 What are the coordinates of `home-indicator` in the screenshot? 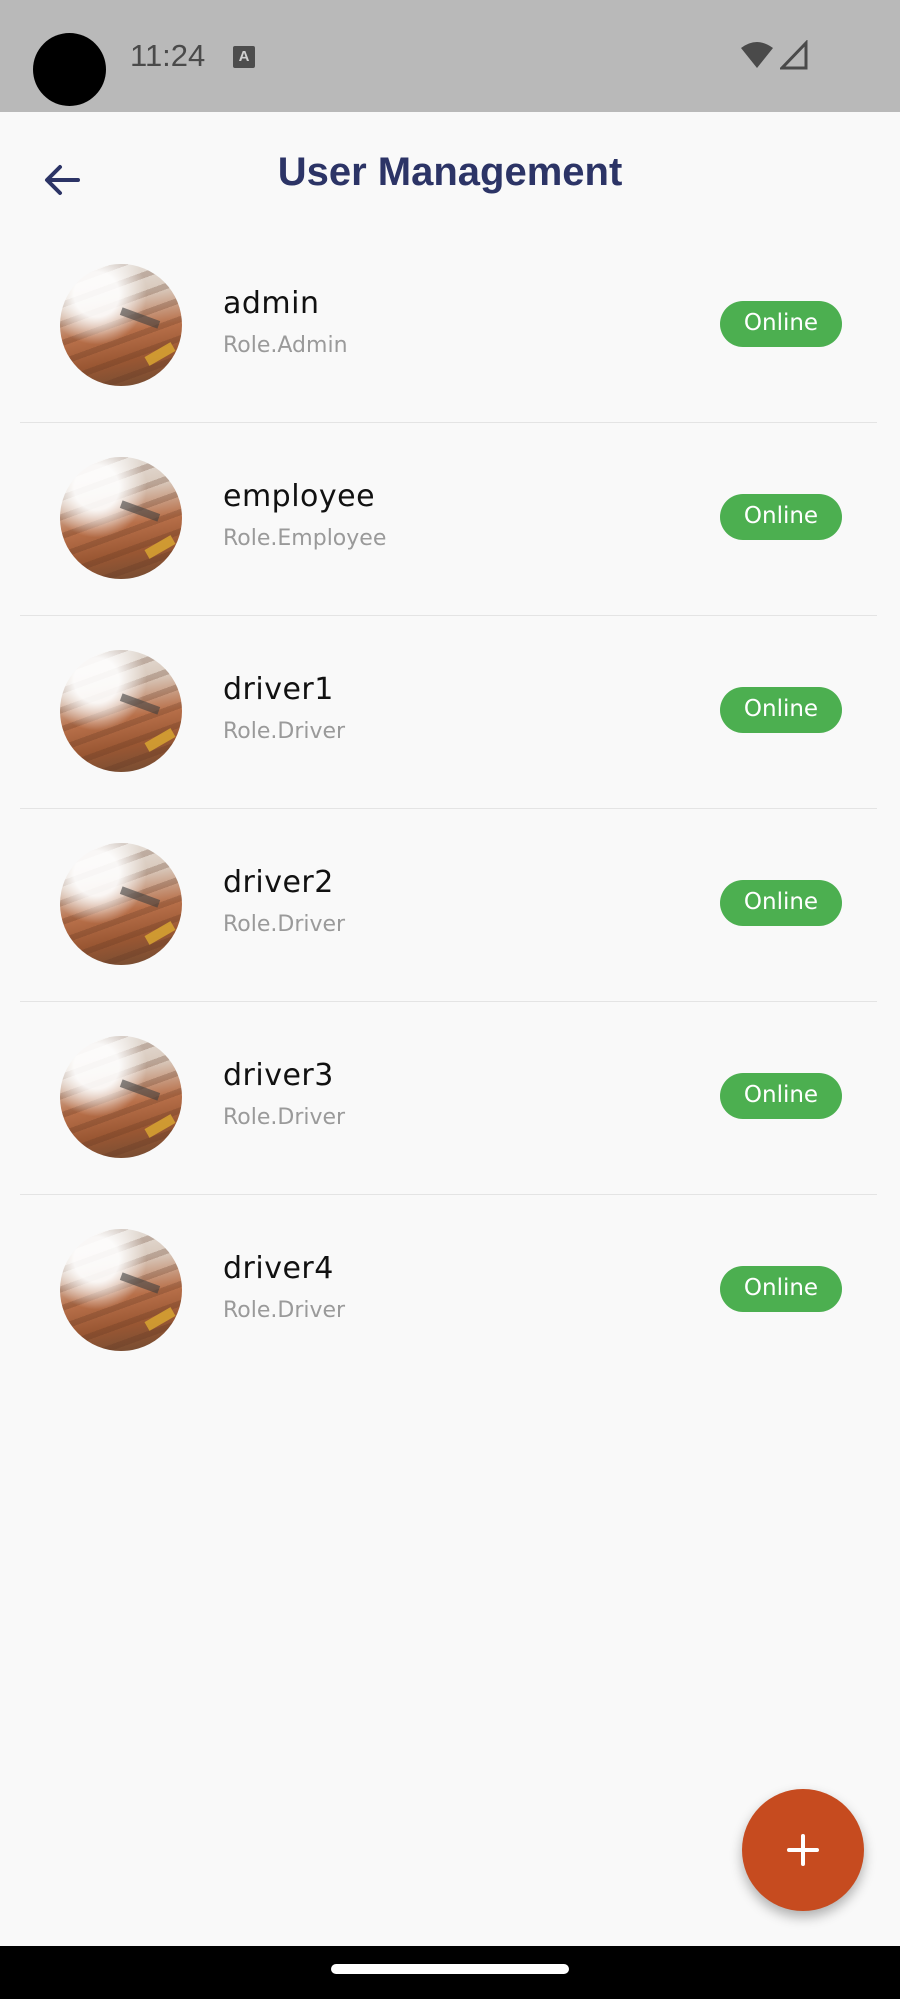 It's located at (450, 1969).